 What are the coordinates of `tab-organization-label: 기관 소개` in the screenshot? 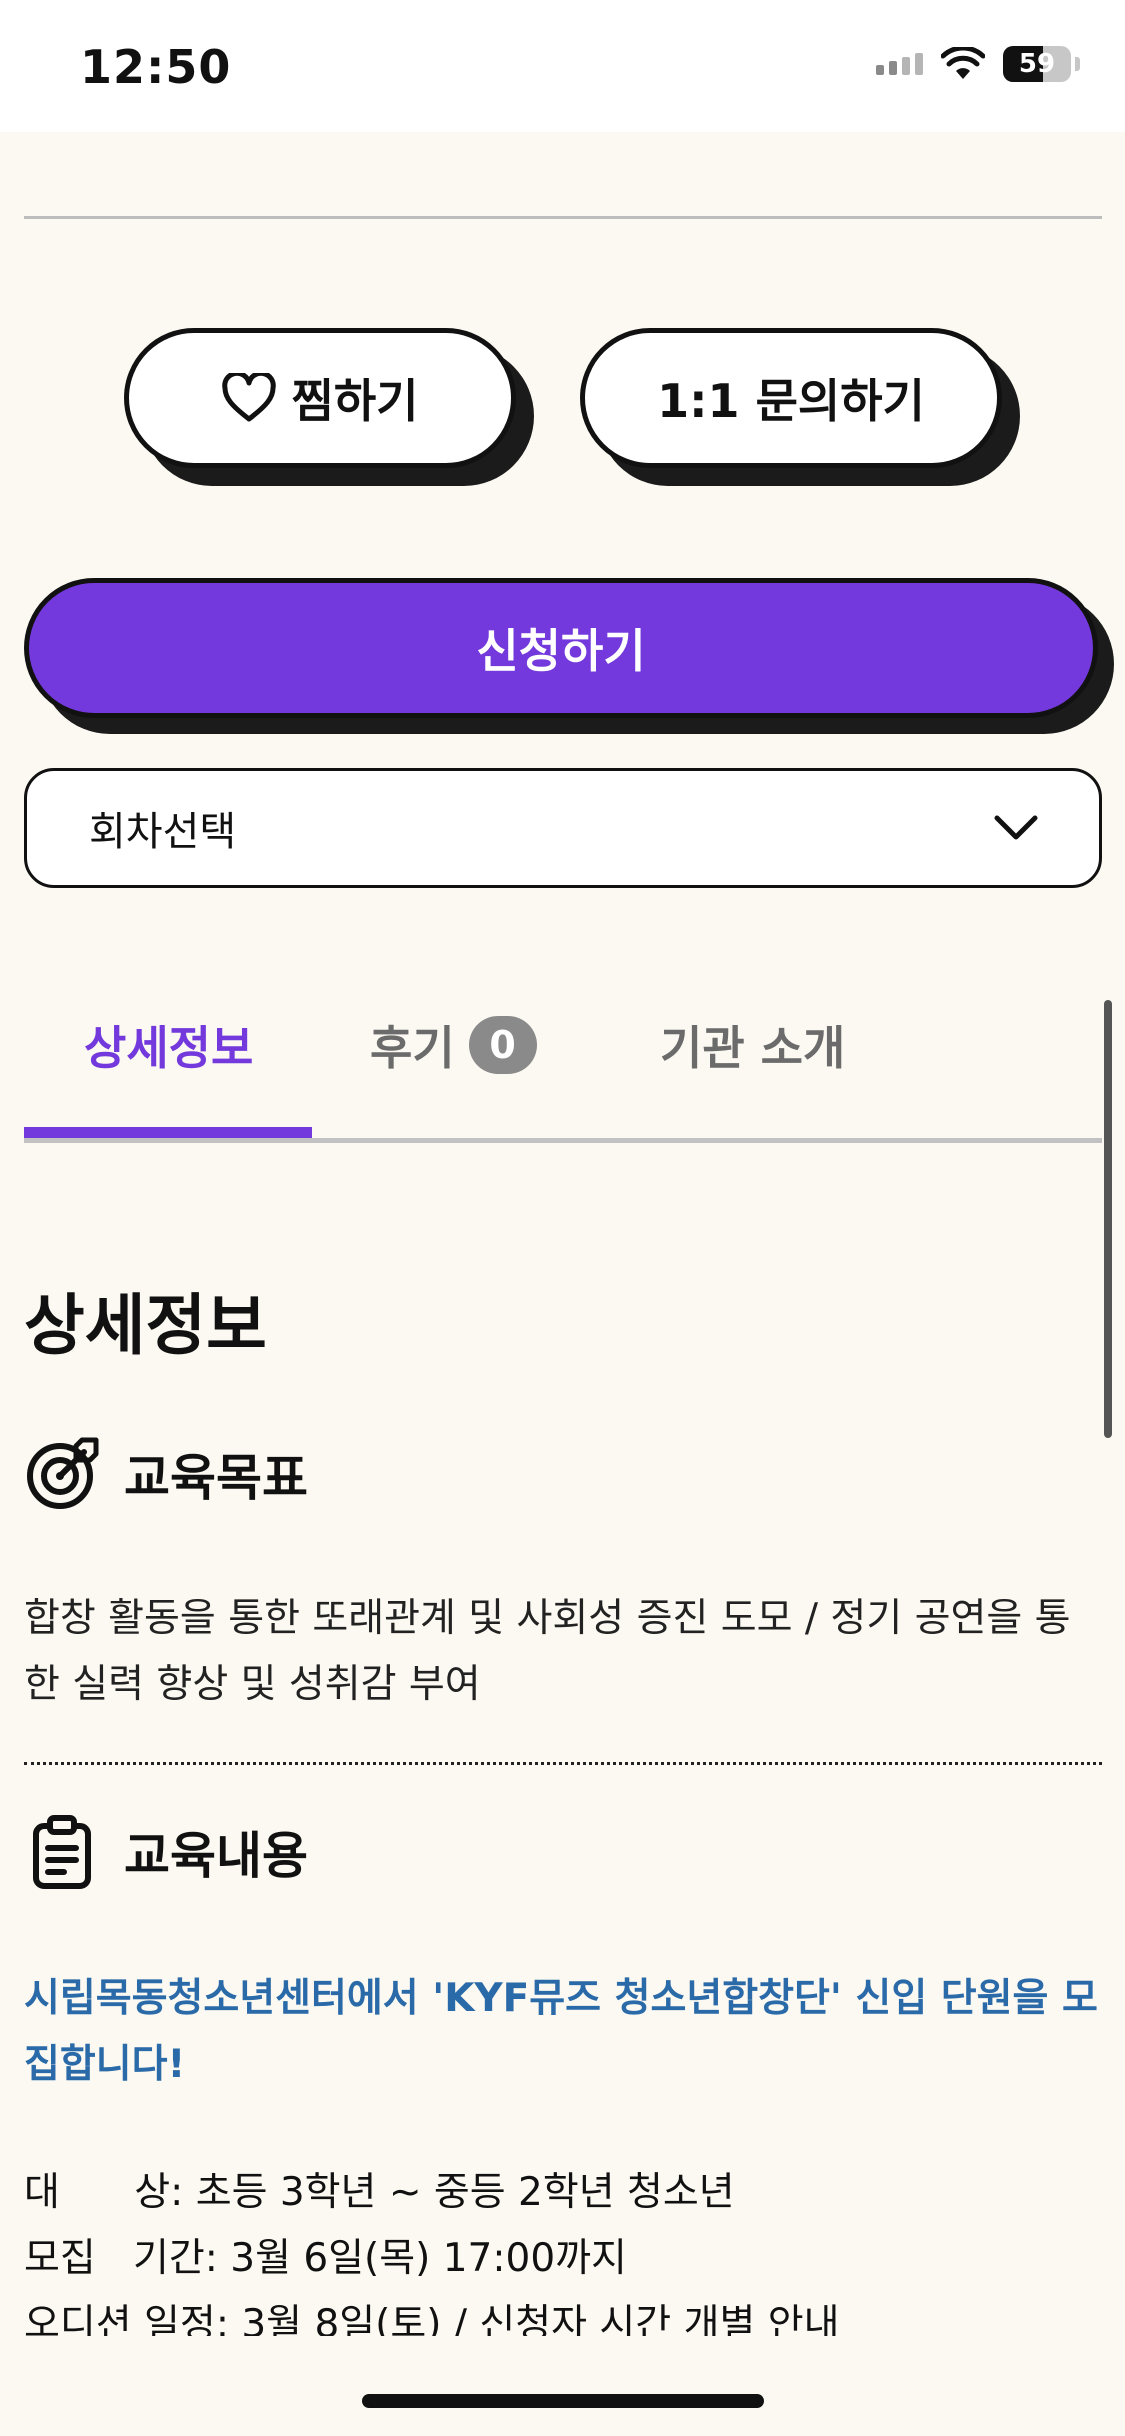 It's located at (753, 1048).